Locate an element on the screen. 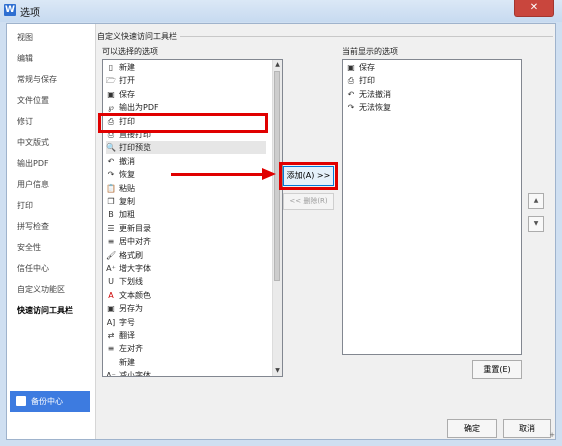 The image size is (562, 446). list-item-label: 打印 is located at coordinates (367, 81).